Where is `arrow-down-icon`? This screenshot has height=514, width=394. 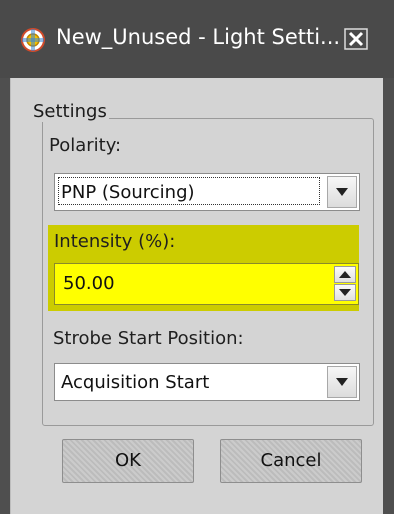 arrow-down-icon is located at coordinates (345, 292).